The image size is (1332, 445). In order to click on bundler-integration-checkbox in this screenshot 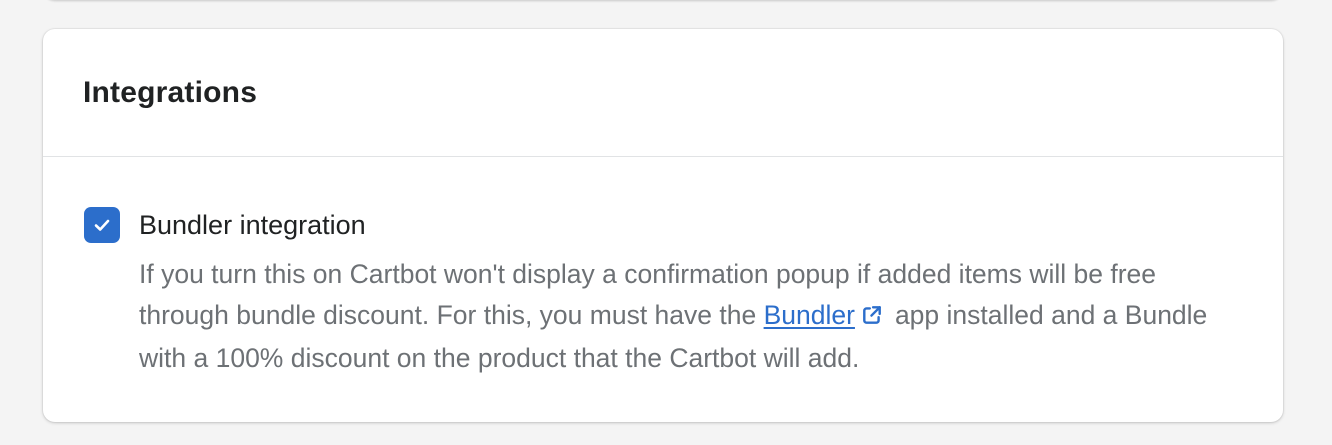, I will do `click(102, 225)`.